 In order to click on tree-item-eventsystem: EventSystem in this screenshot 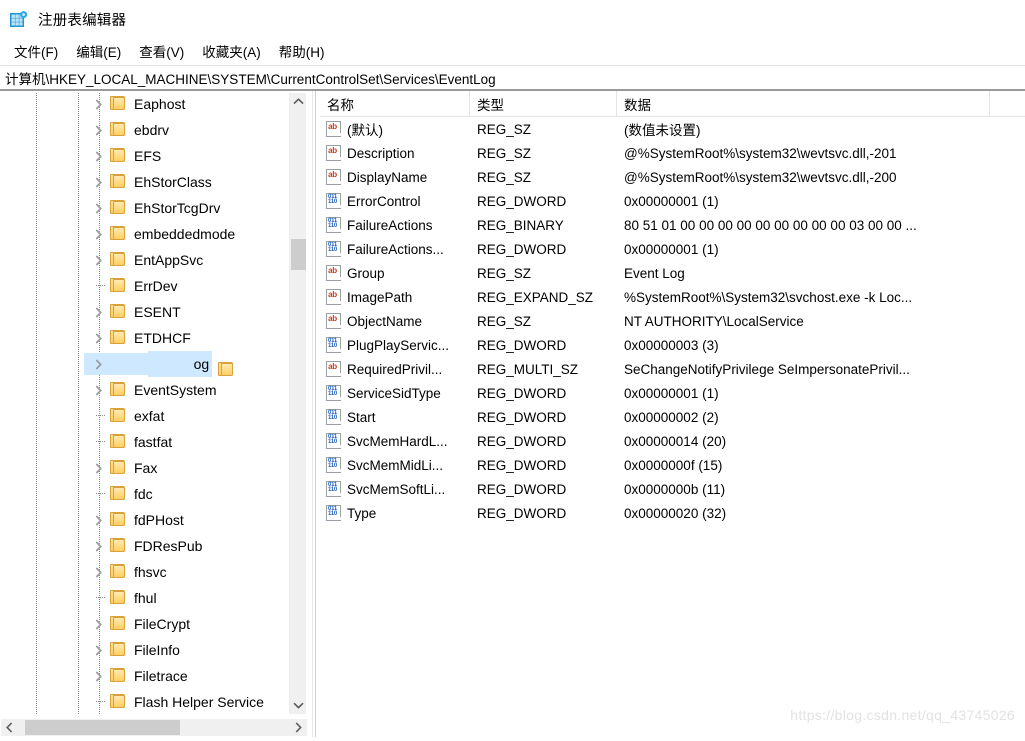, I will do `click(145, 390)`.